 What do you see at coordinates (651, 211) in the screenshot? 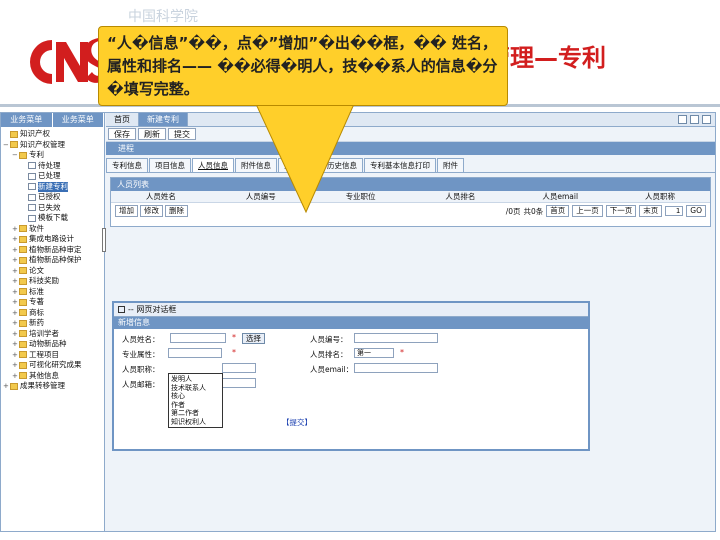
I see `last-page-button: 末页` at bounding box center [651, 211].